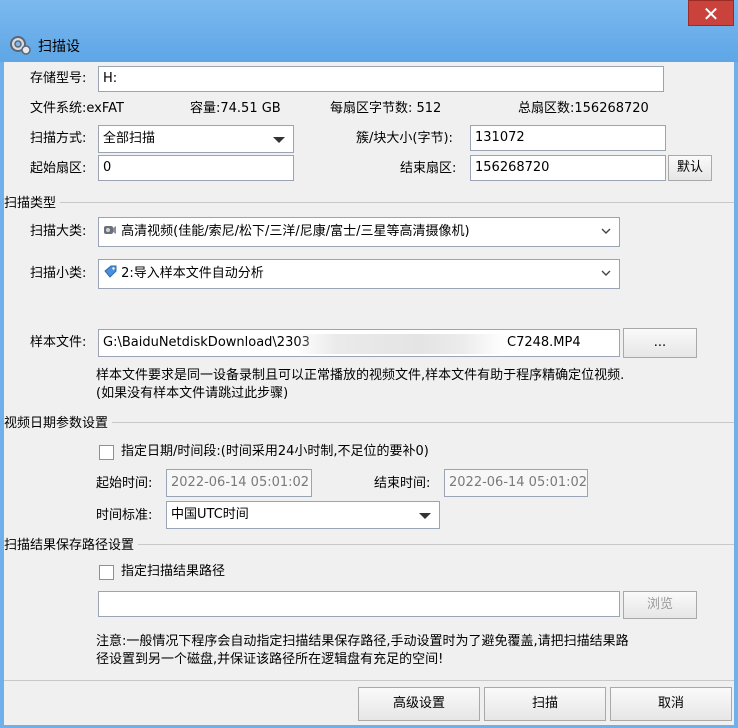 The height and width of the screenshot is (728, 738). What do you see at coordinates (690, 168) in the screenshot?
I see `default-button: 默认` at bounding box center [690, 168].